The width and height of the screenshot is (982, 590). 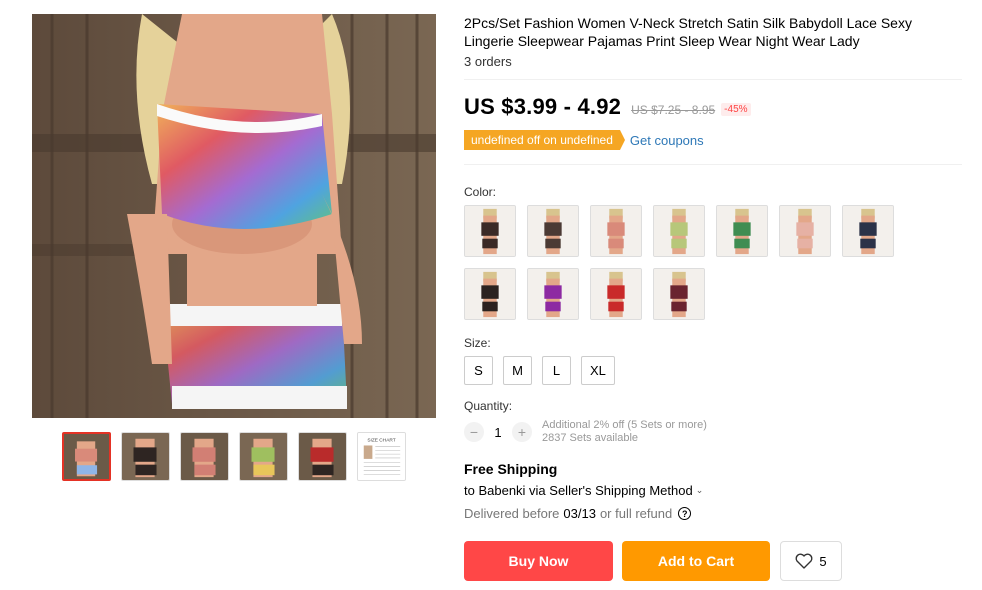 I want to click on delivery-date: 03/13, so click(x=579, y=513).